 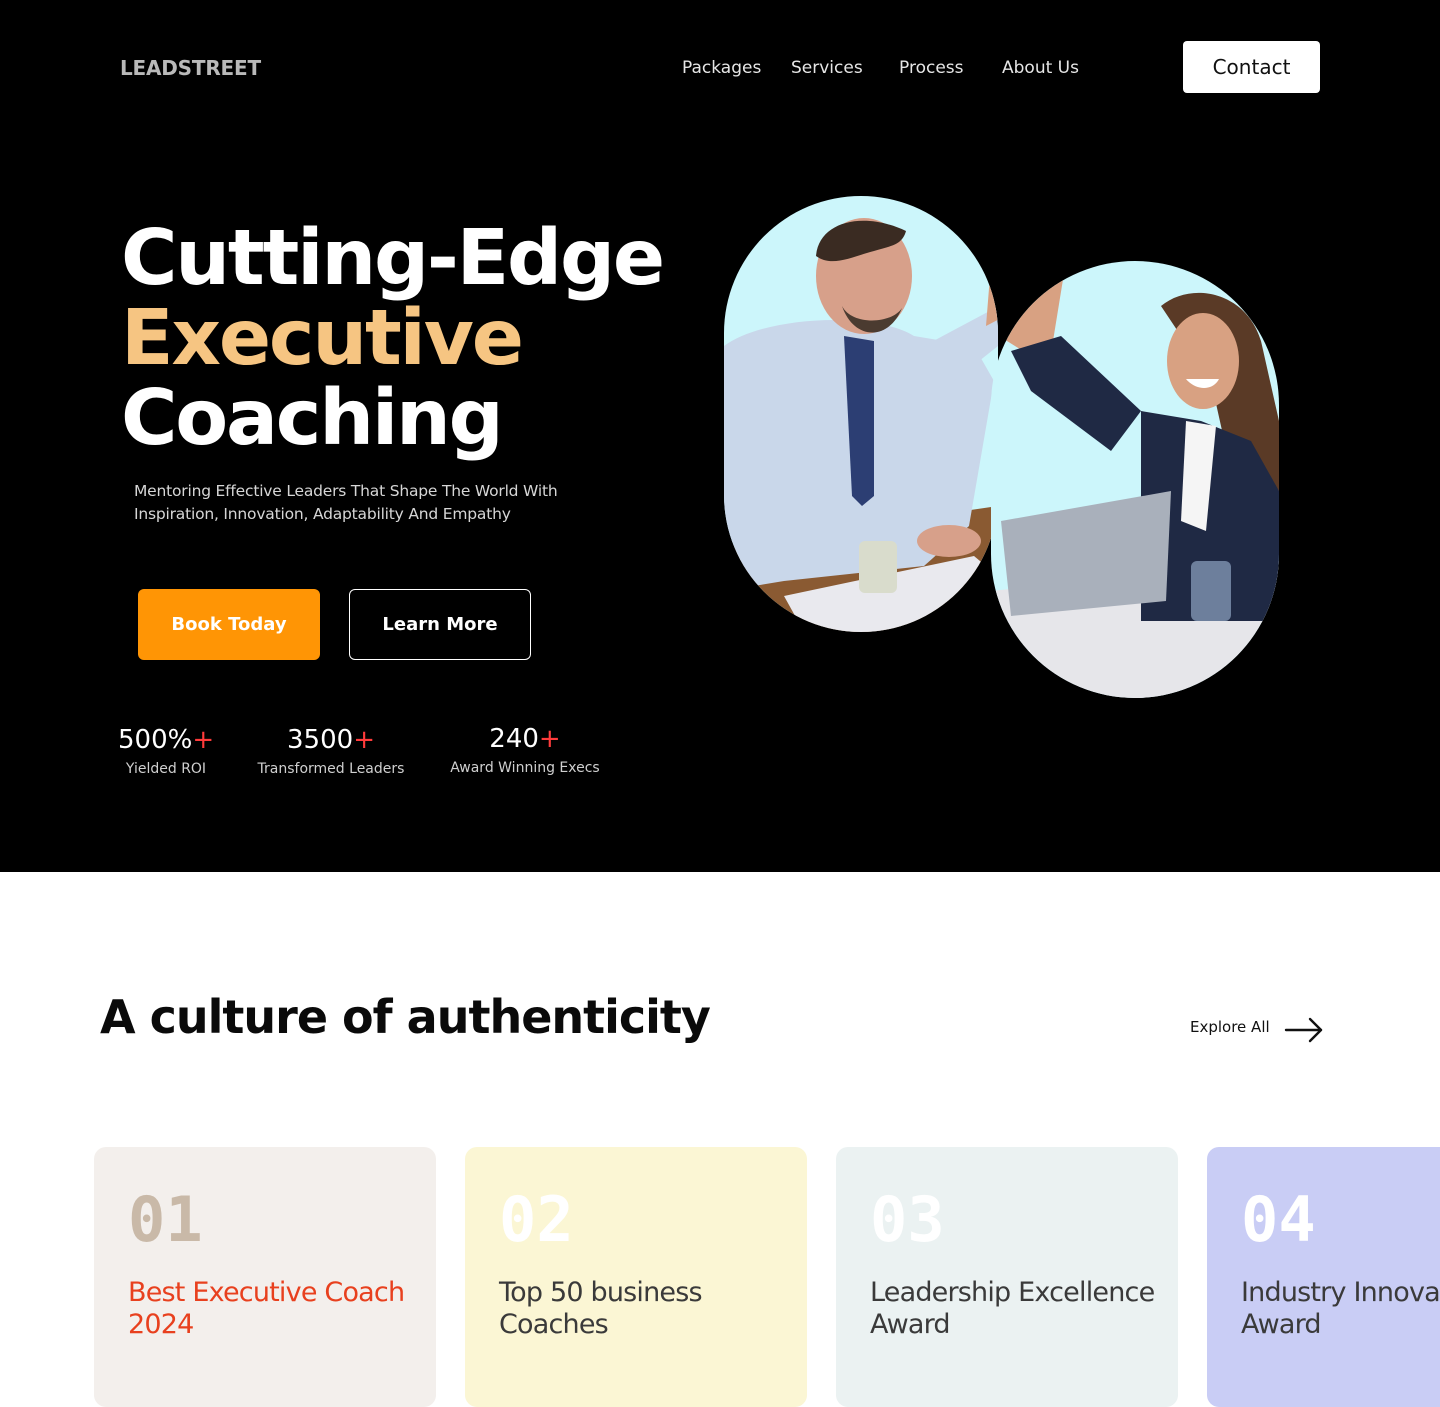 What do you see at coordinates (166, 769) in the screenshot?
I see `stat-label: Yielded ROI` at bounding box center [166, 769].